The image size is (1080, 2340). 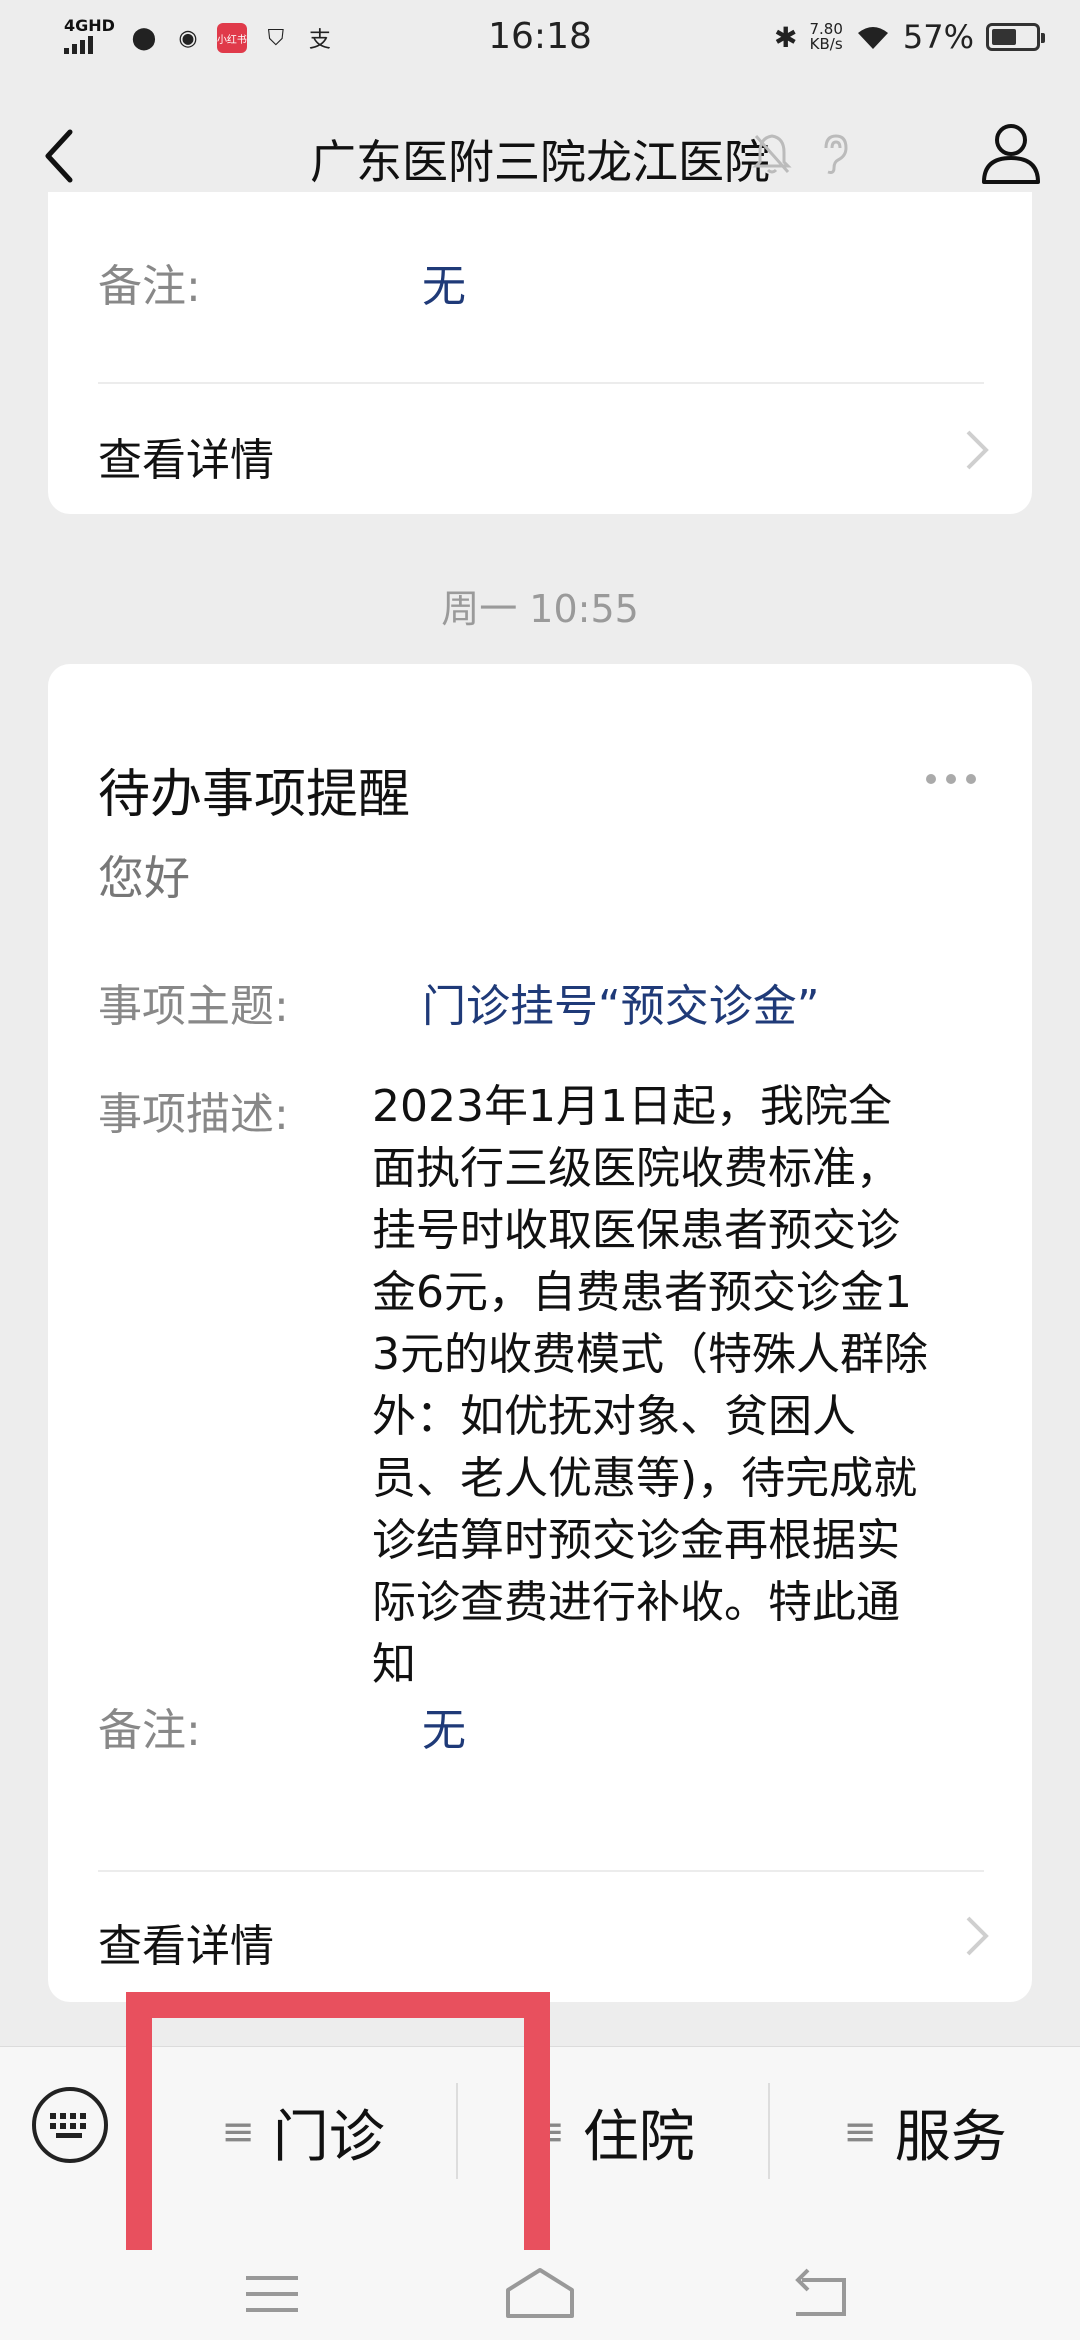 I want to click on bluetooth-icon: ✱, so click(x=786, y=37).